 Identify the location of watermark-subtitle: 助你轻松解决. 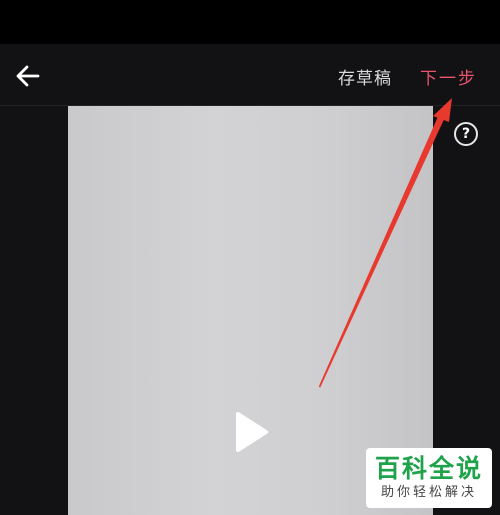
(428, 492).